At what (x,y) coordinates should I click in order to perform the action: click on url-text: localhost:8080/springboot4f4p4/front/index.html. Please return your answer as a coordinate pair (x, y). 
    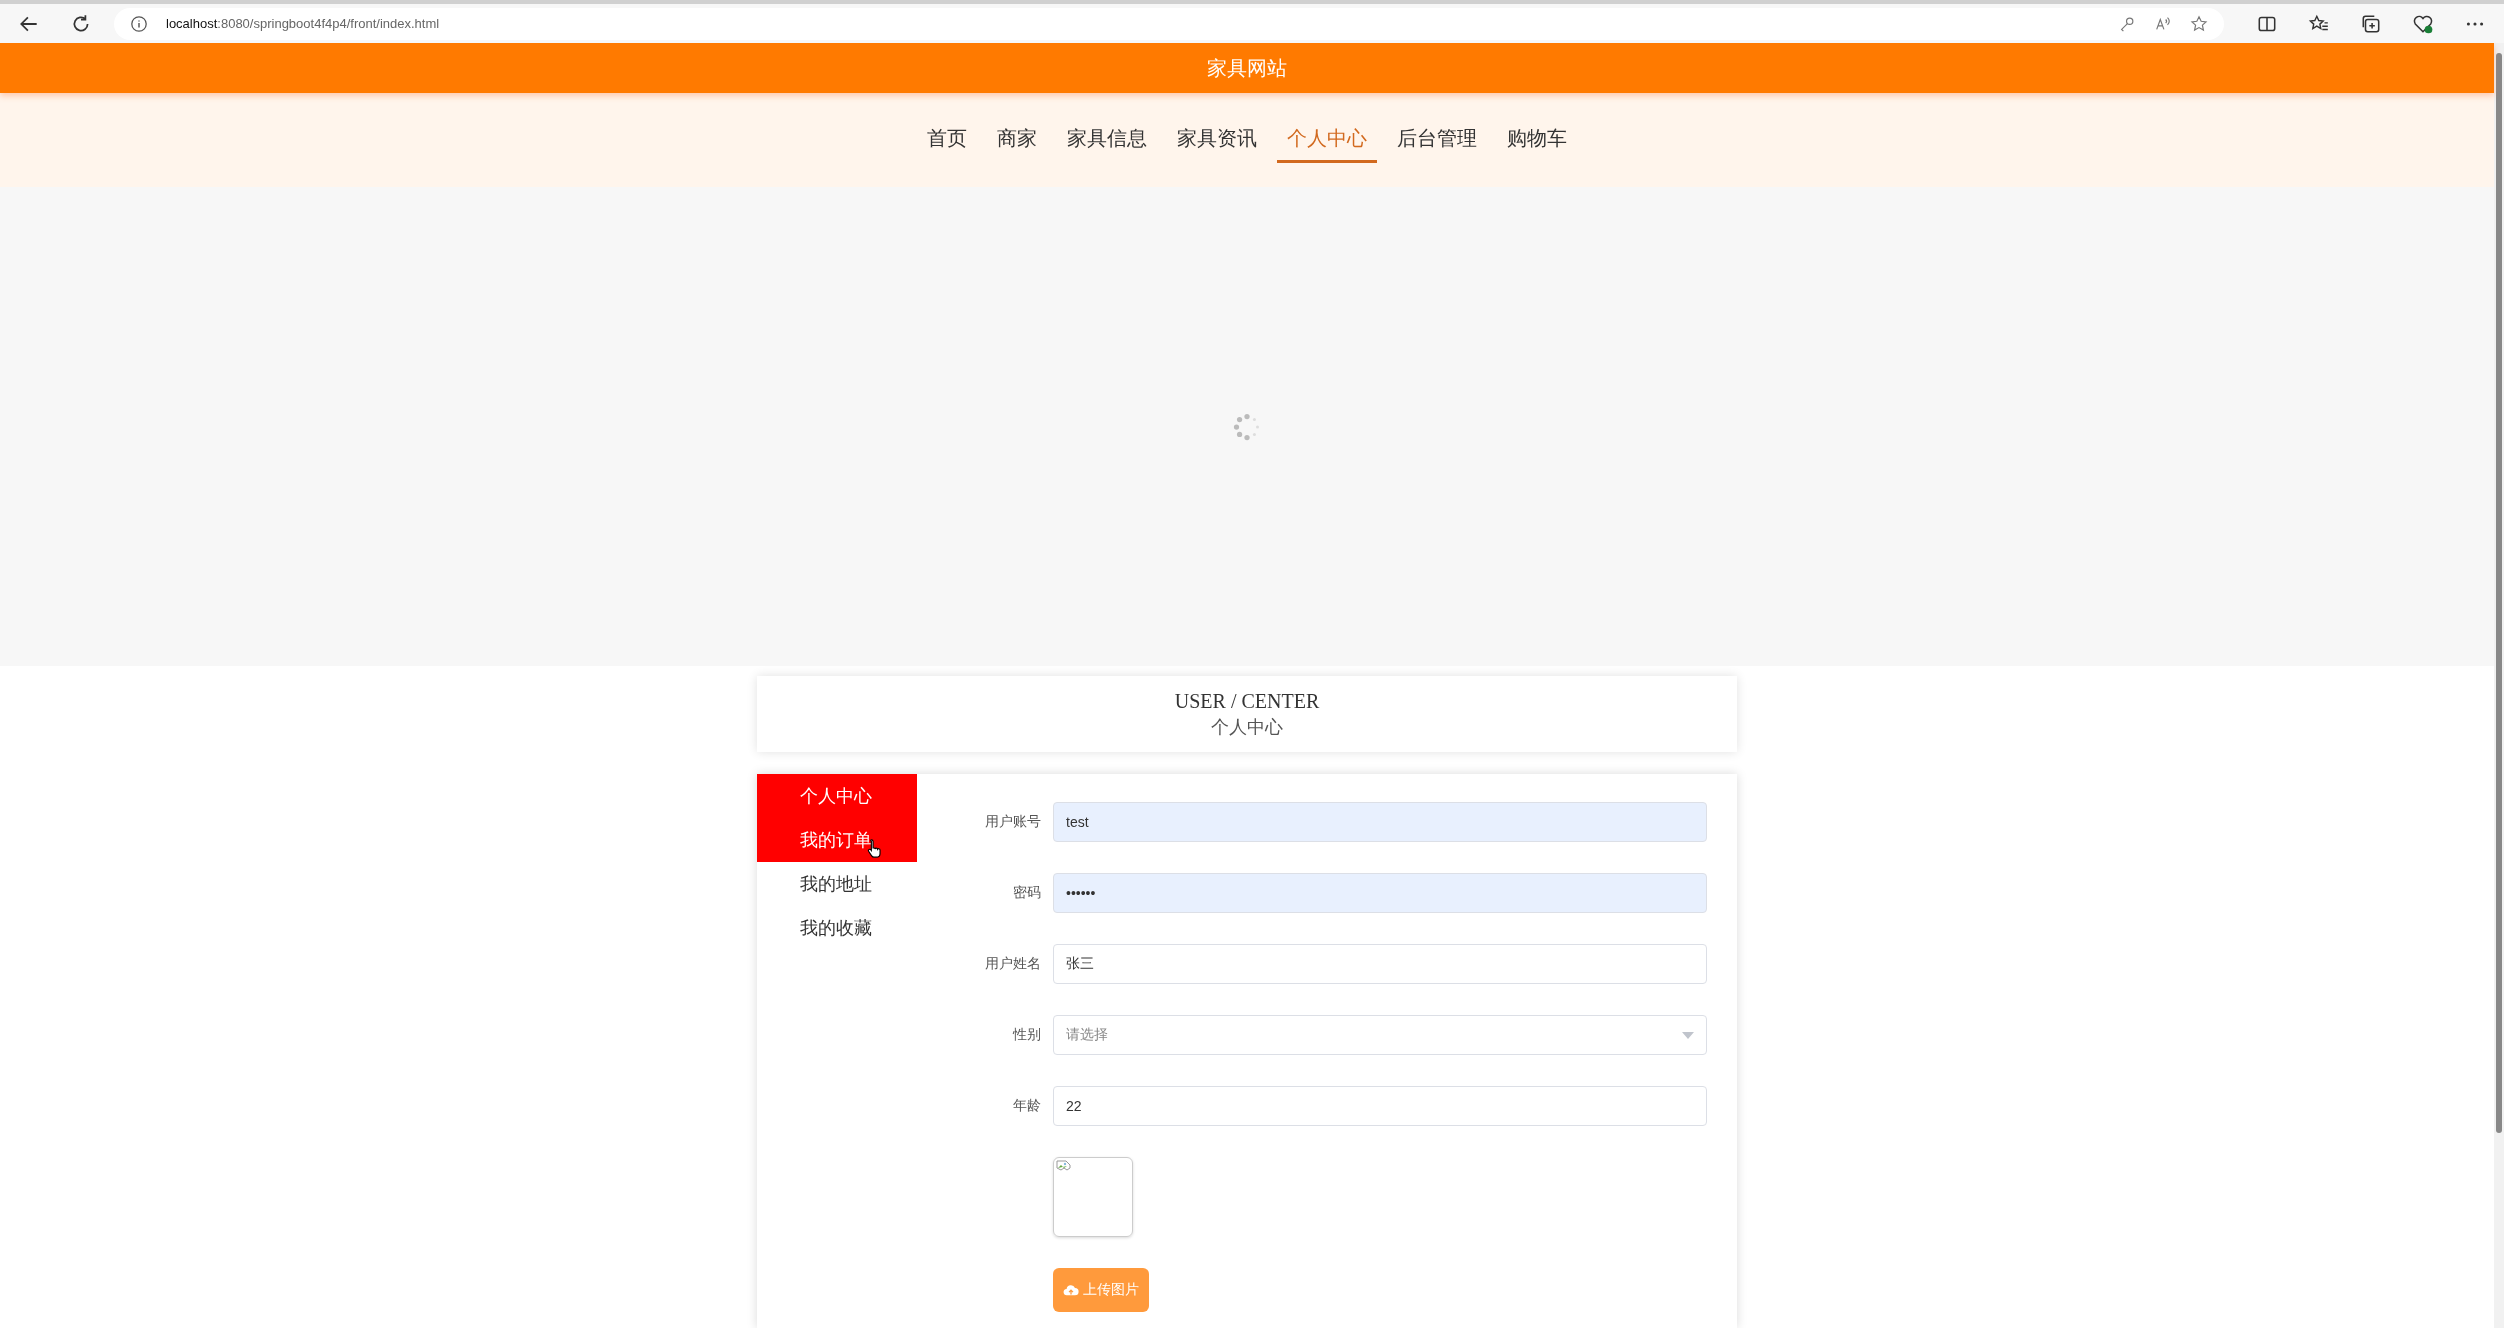
    Looking at the image, I should click on (303, 23).